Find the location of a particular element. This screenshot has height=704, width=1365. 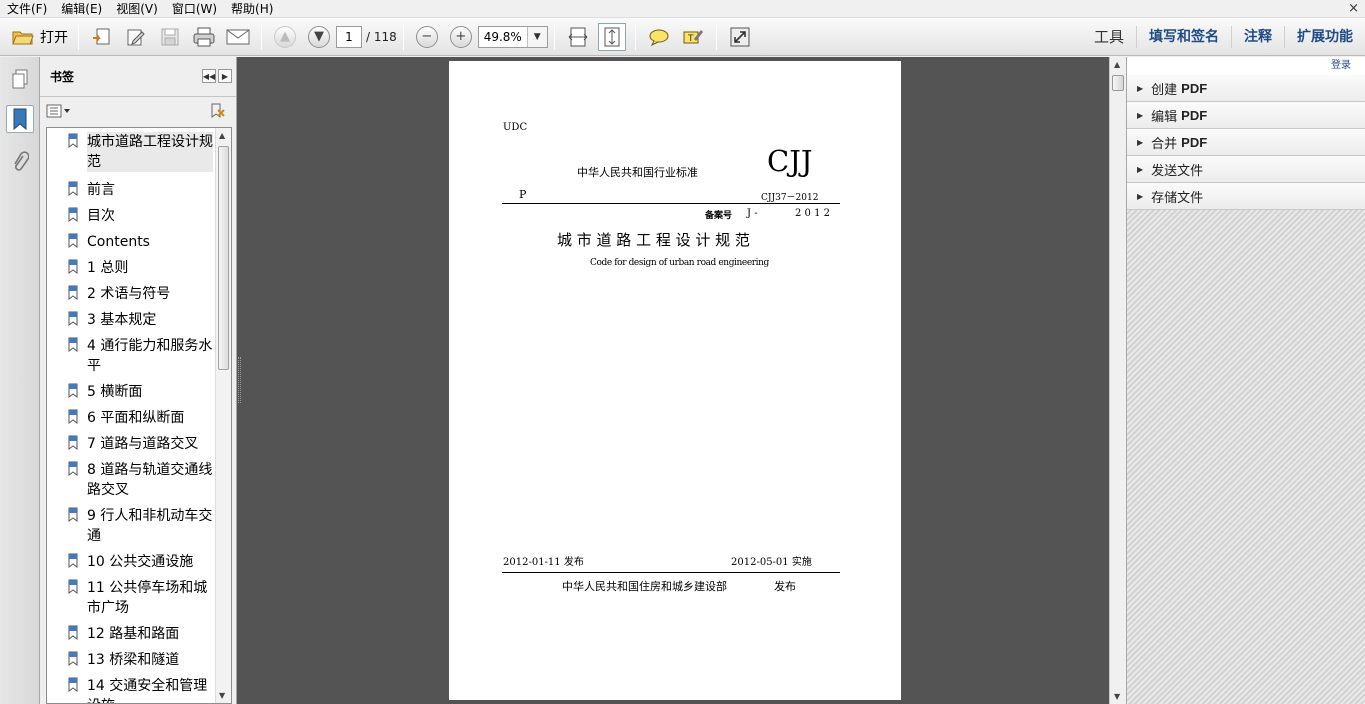

print-icon is located at coordinates (204, 36).